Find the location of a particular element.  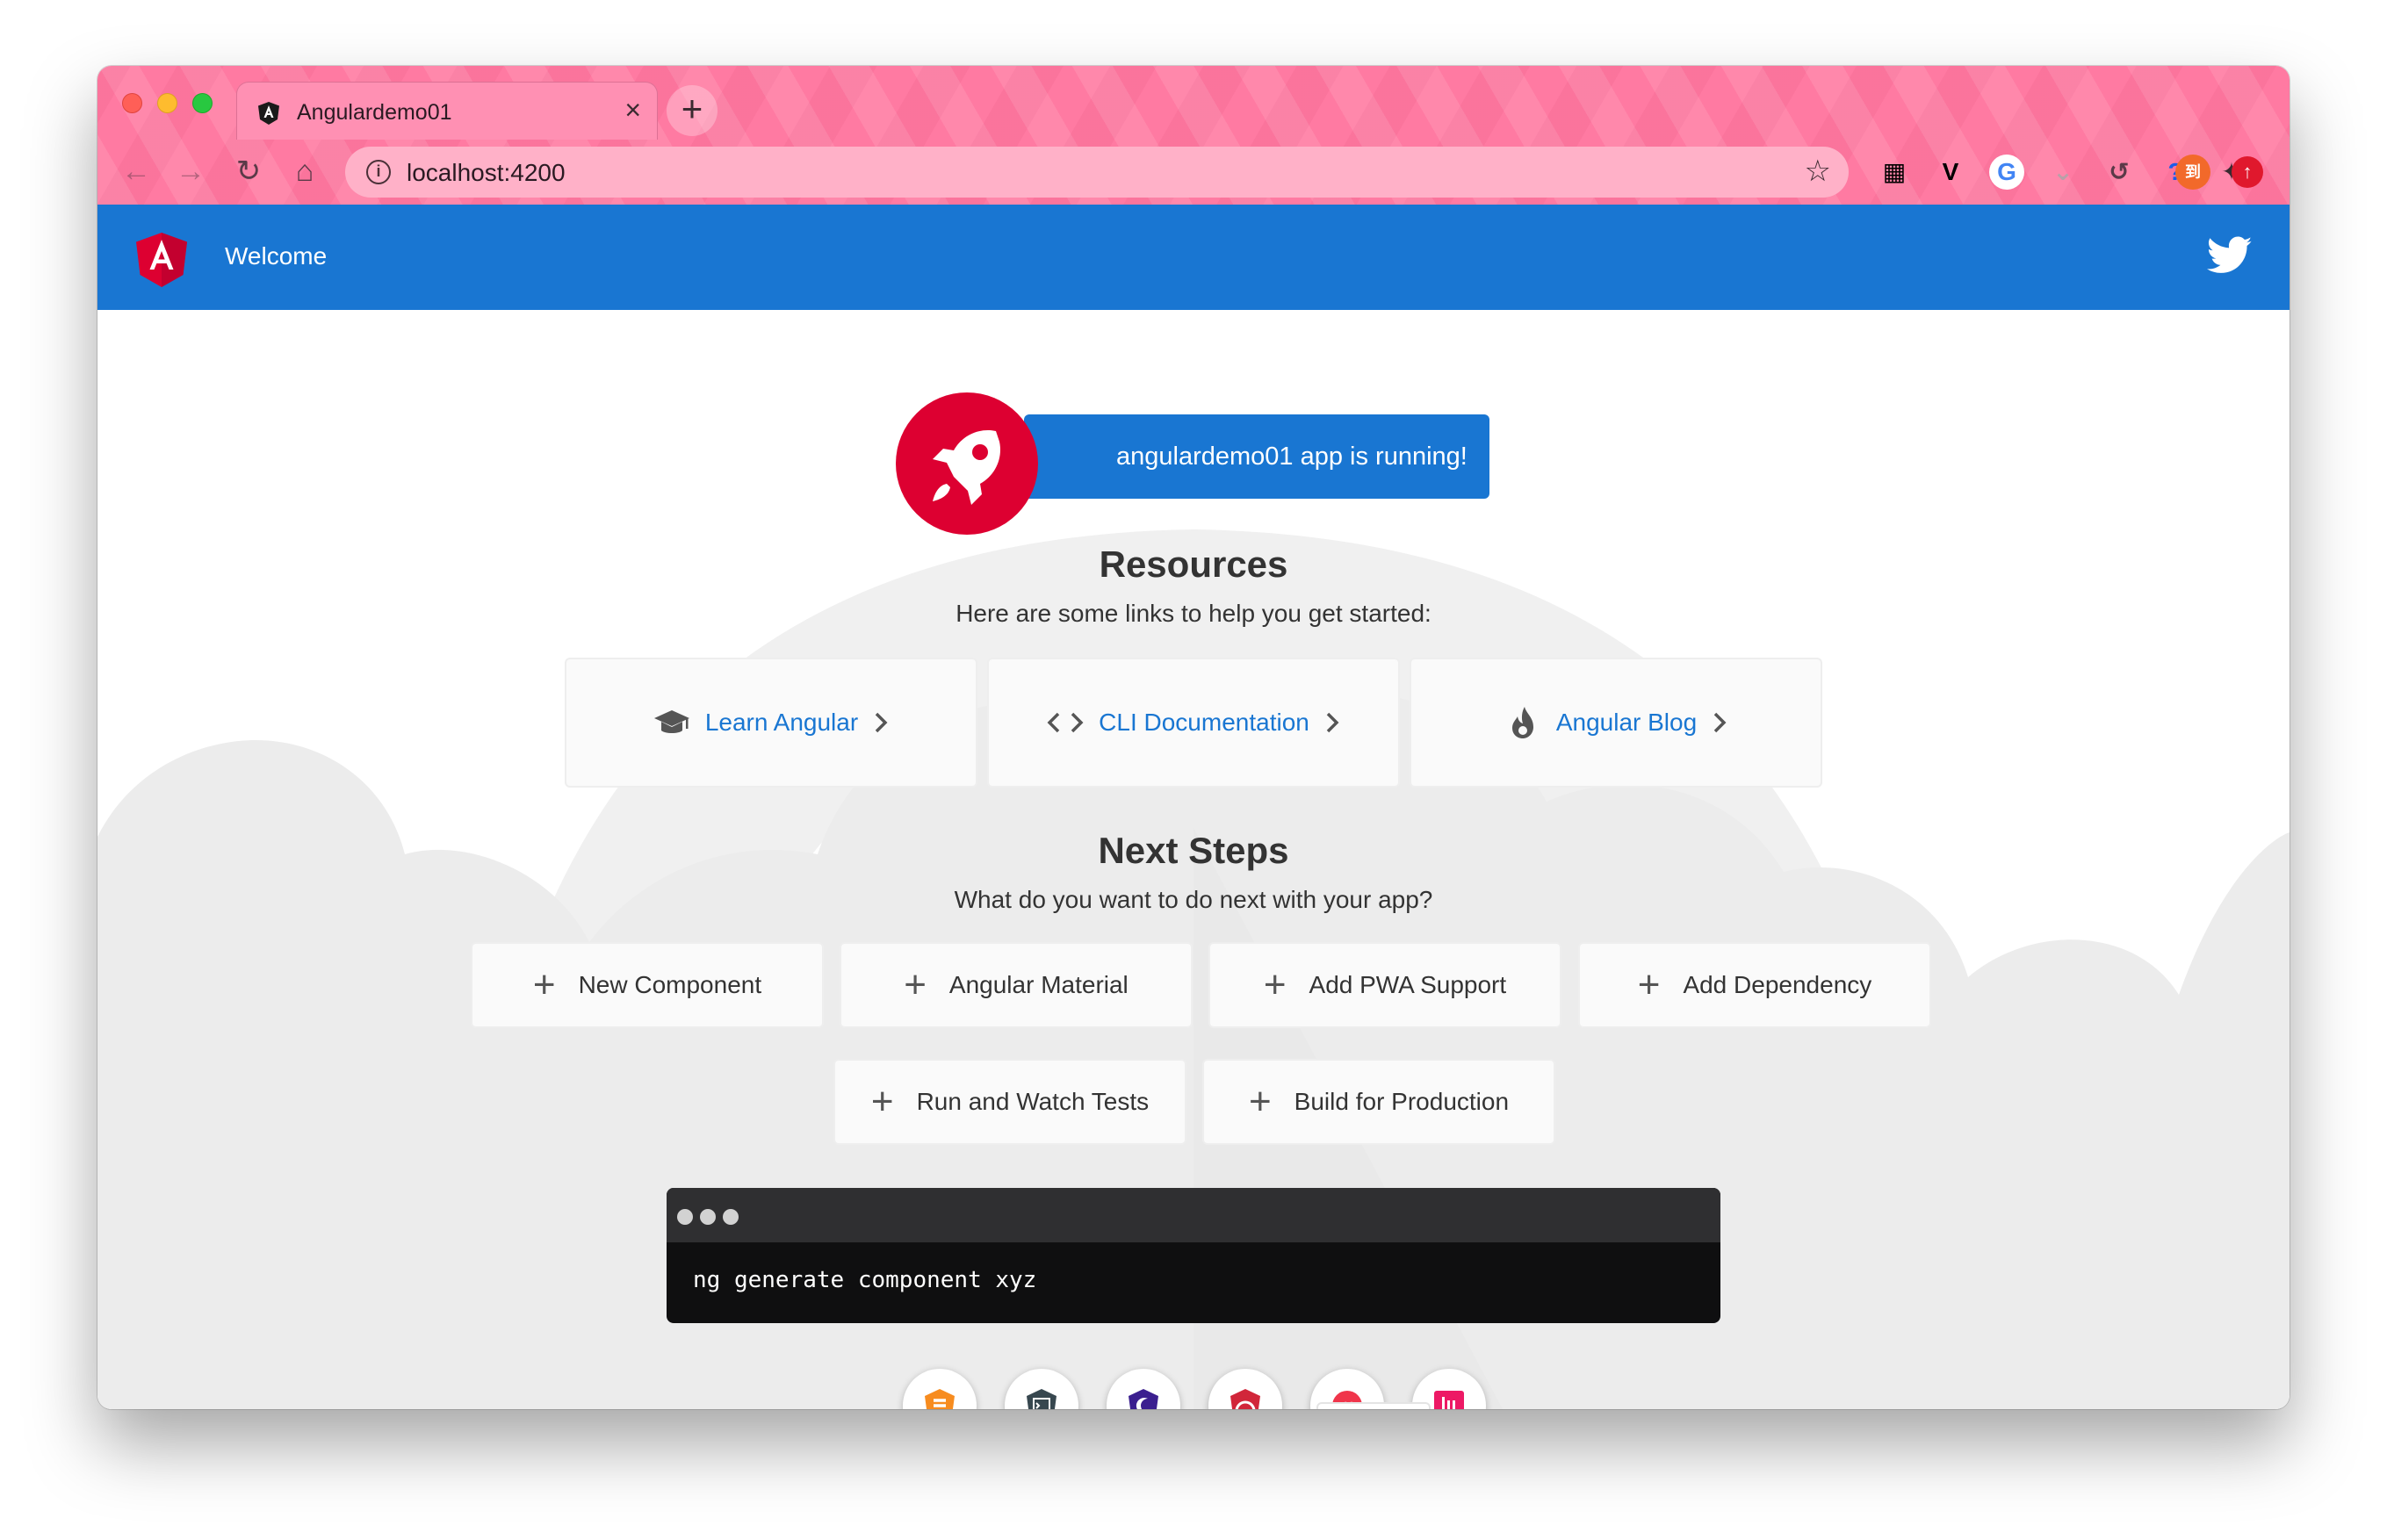

resource-label: Learn Angular is located at coordinates (781, 722).